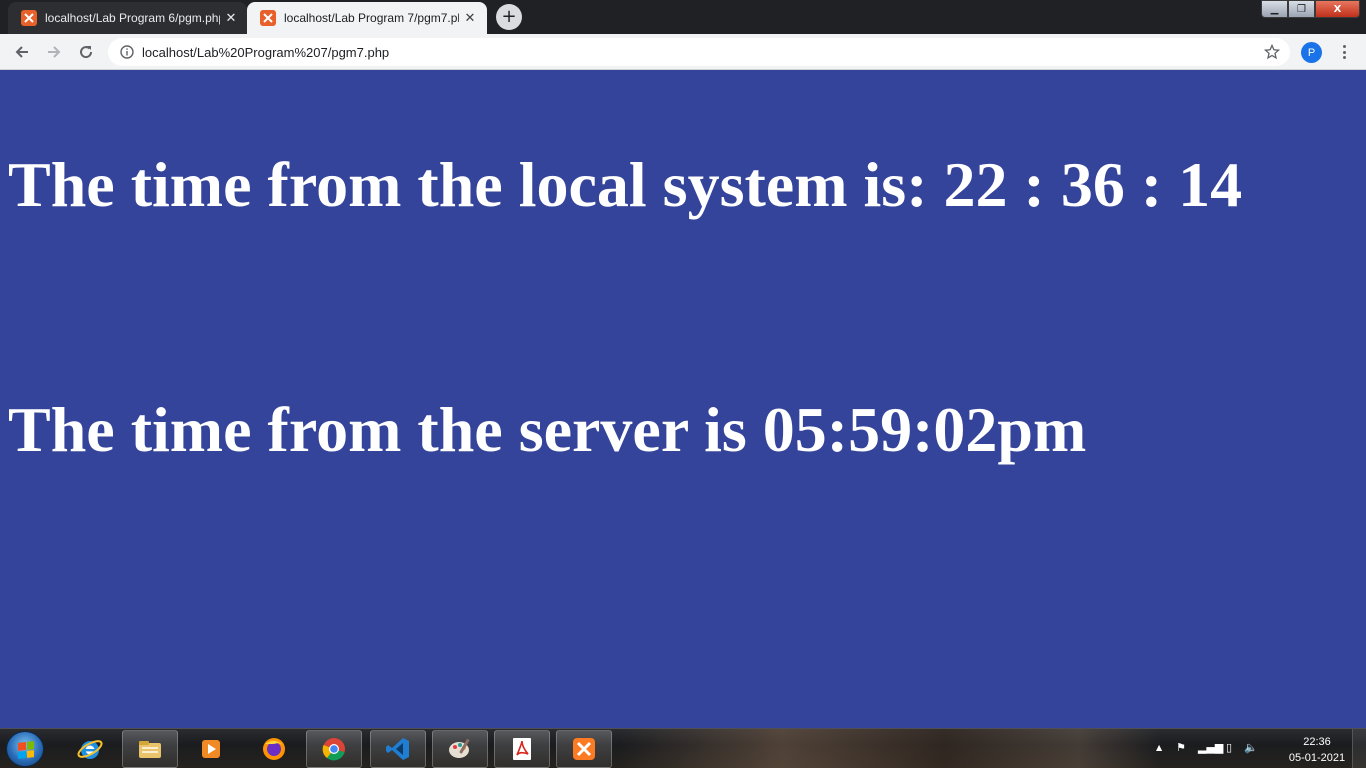  What do you see at coordinates (371, 18) in the screenshot?
I see `tab-title: localhost/Lab Program 7/pgm7.php` at bounding box center [371, 18].